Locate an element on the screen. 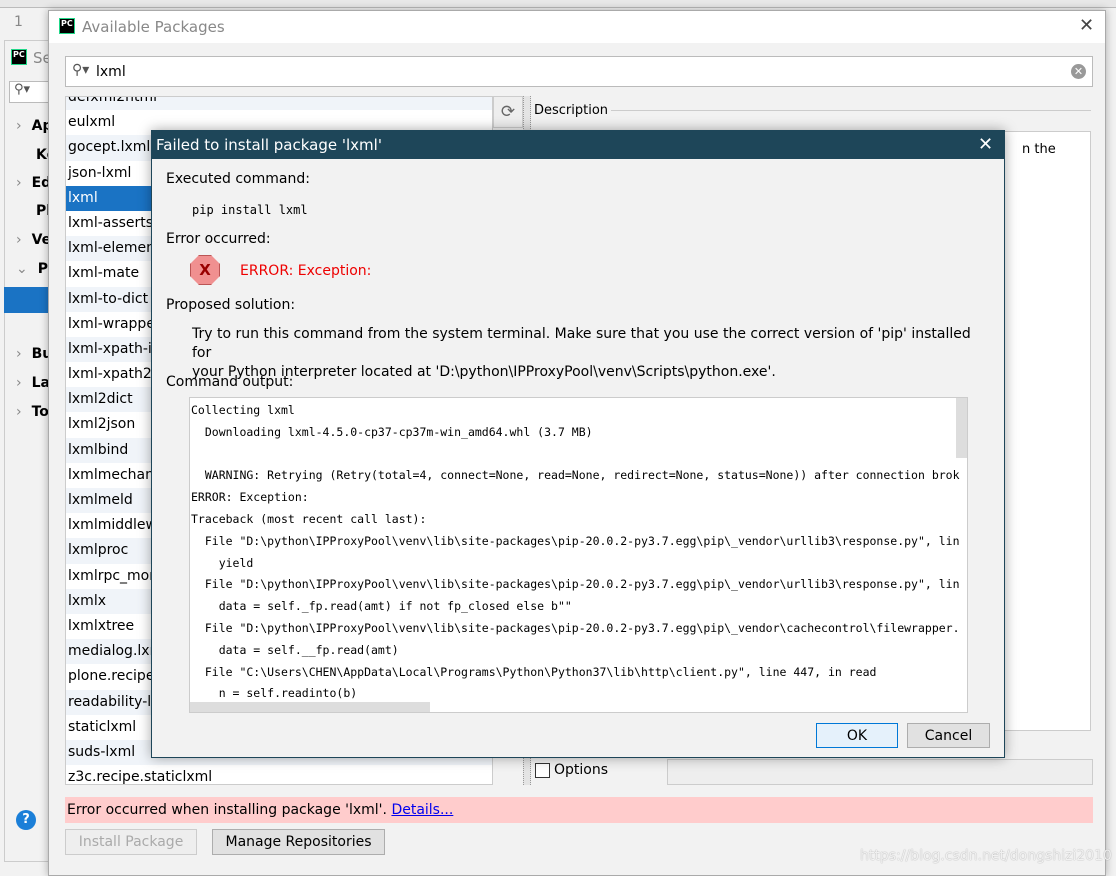 This screenshot has width=1116, height=876. options-label: Options is located at coordinates (581, 770).